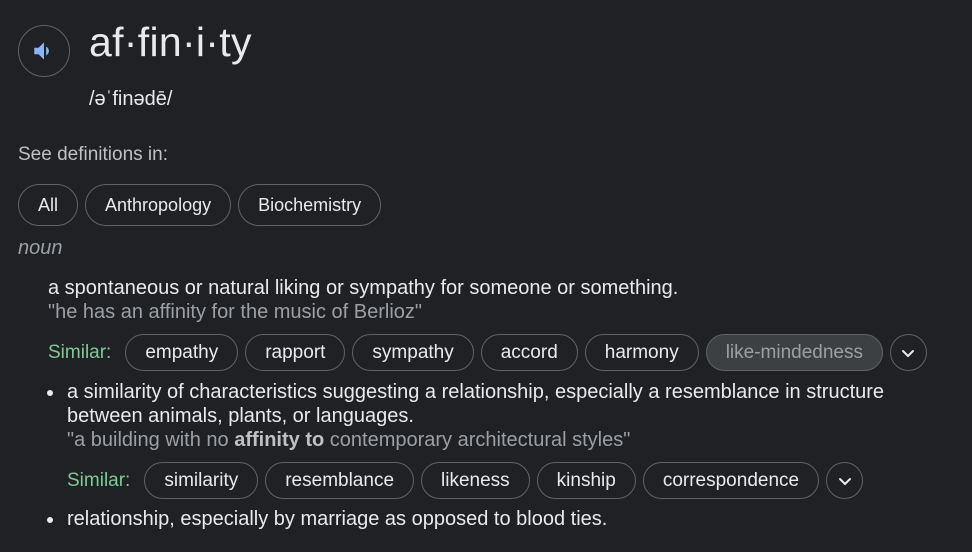 The height and width of the screenshot is (552, 972). I want to click on definition-domain-chips: All Anthropology Biochemistry, so click(200, 205).